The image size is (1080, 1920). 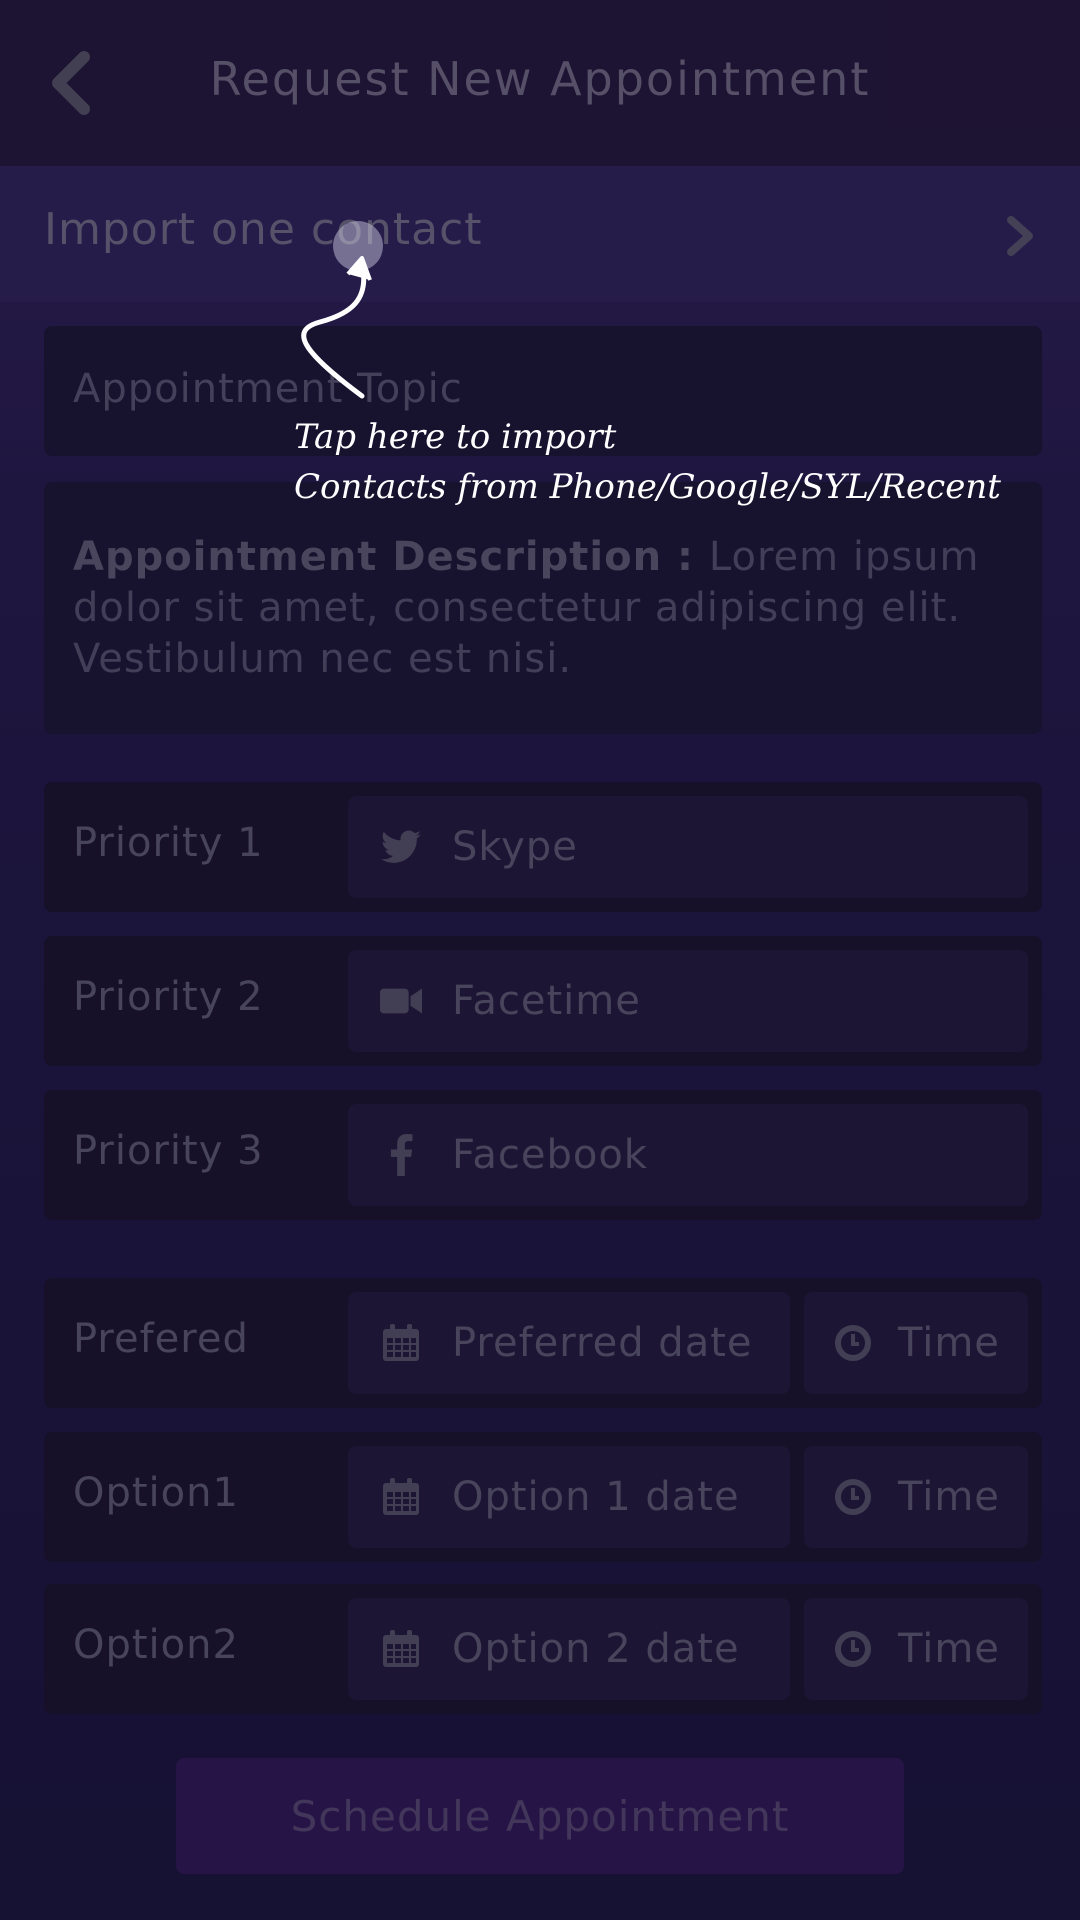 I want to click on date-picker-field: Preferred date, so click(x=569, y=1343).